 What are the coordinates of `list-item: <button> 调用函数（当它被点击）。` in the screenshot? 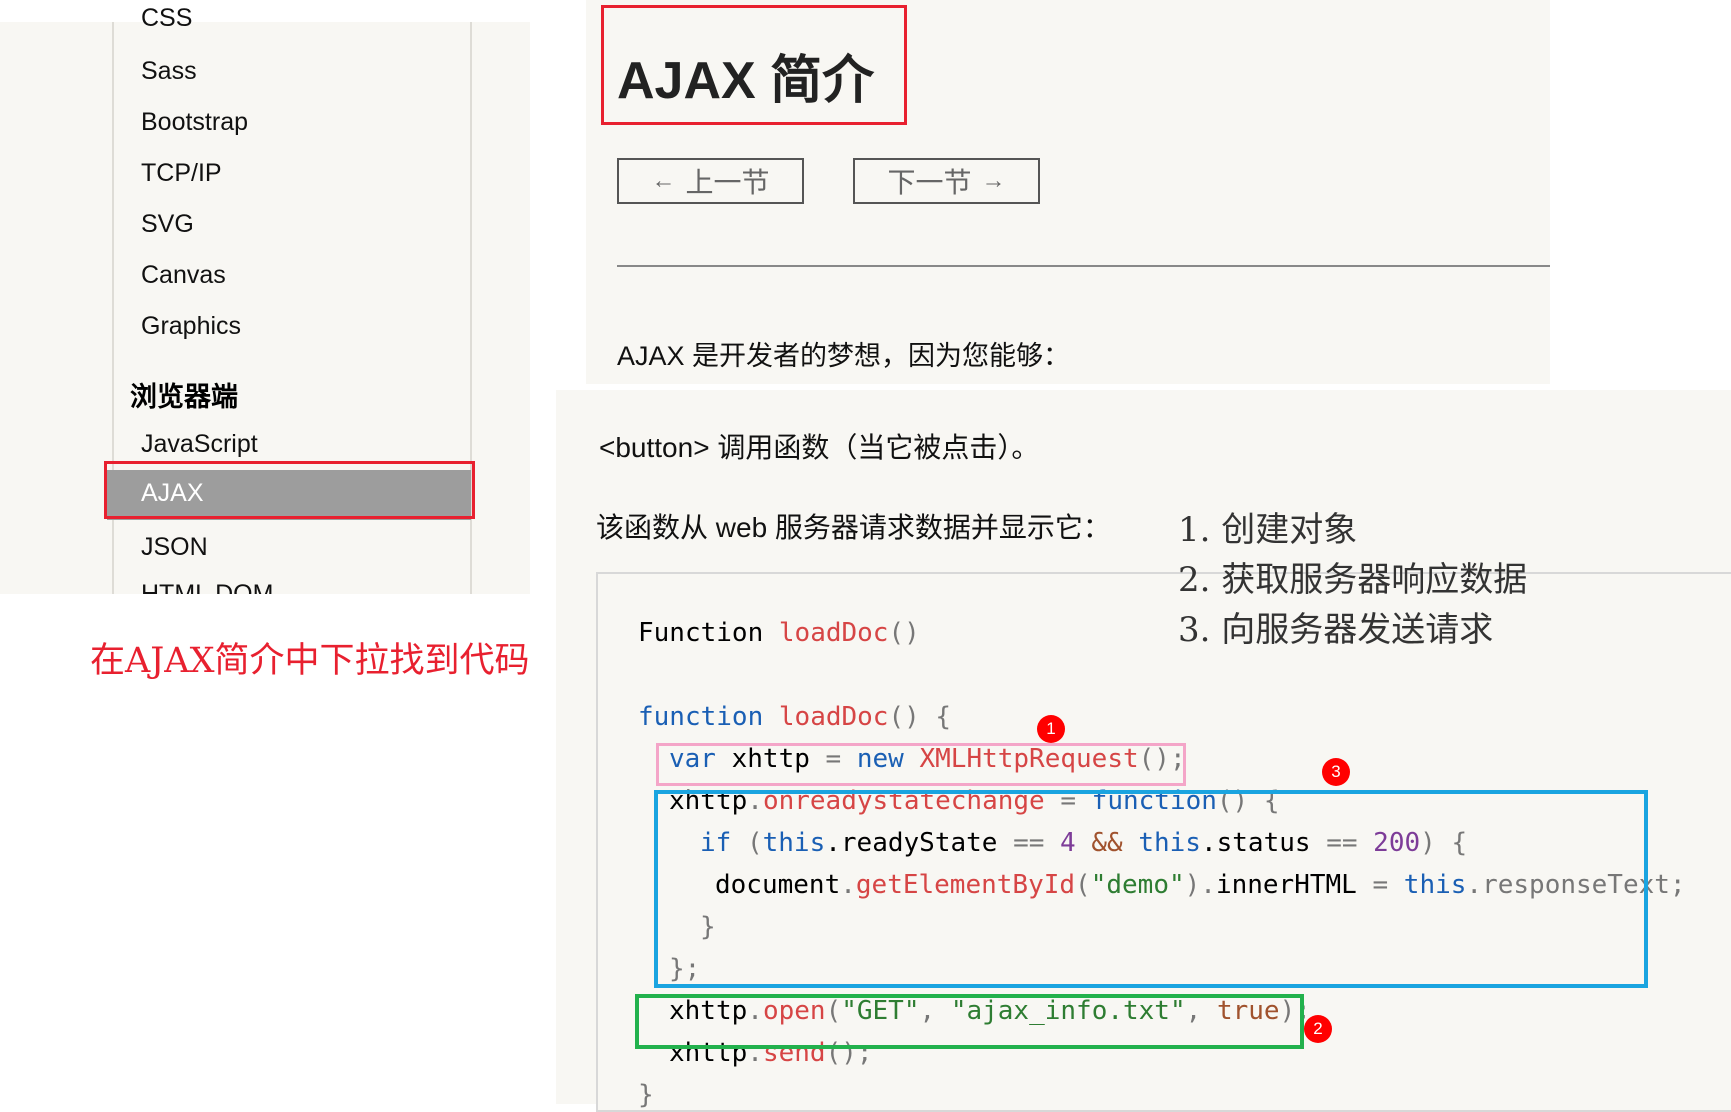 It's located at (819, 447).